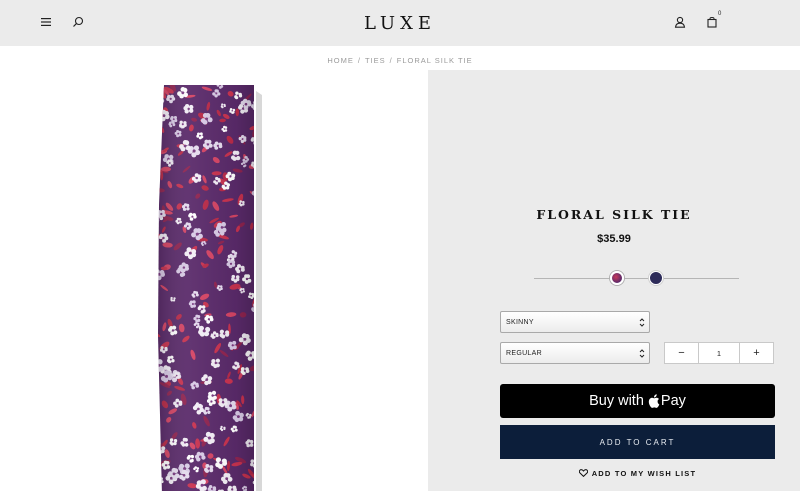 This screenshot has height=491, width=800. What do you see at coordinates (654, 401) in the screenshot?
I see `apple-logo-icon` at bounding box center [654, 401].